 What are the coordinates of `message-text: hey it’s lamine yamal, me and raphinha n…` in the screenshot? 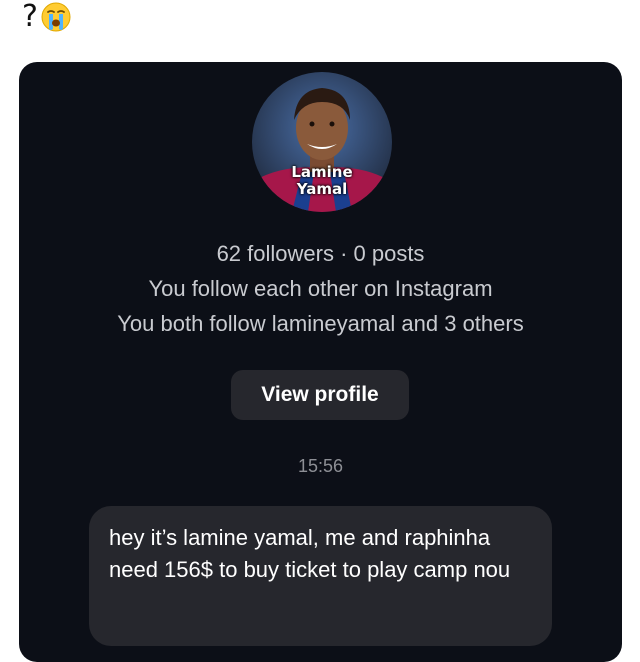 It's located at (310, 553).